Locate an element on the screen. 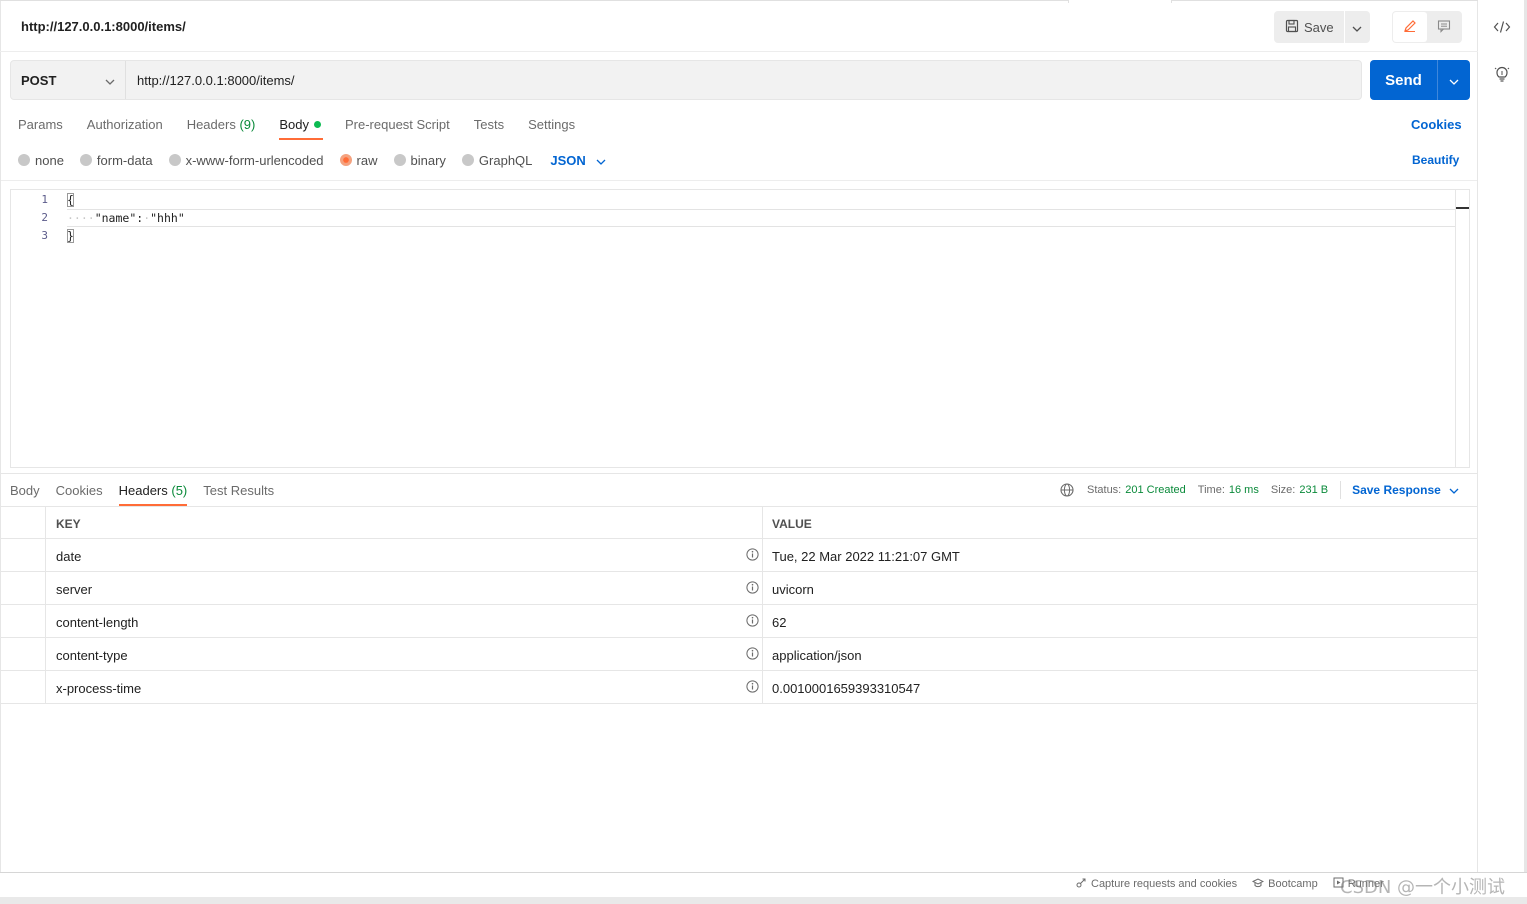 The image size is (1527, 904). tab-body: Body is located at coordinates (301, 125).